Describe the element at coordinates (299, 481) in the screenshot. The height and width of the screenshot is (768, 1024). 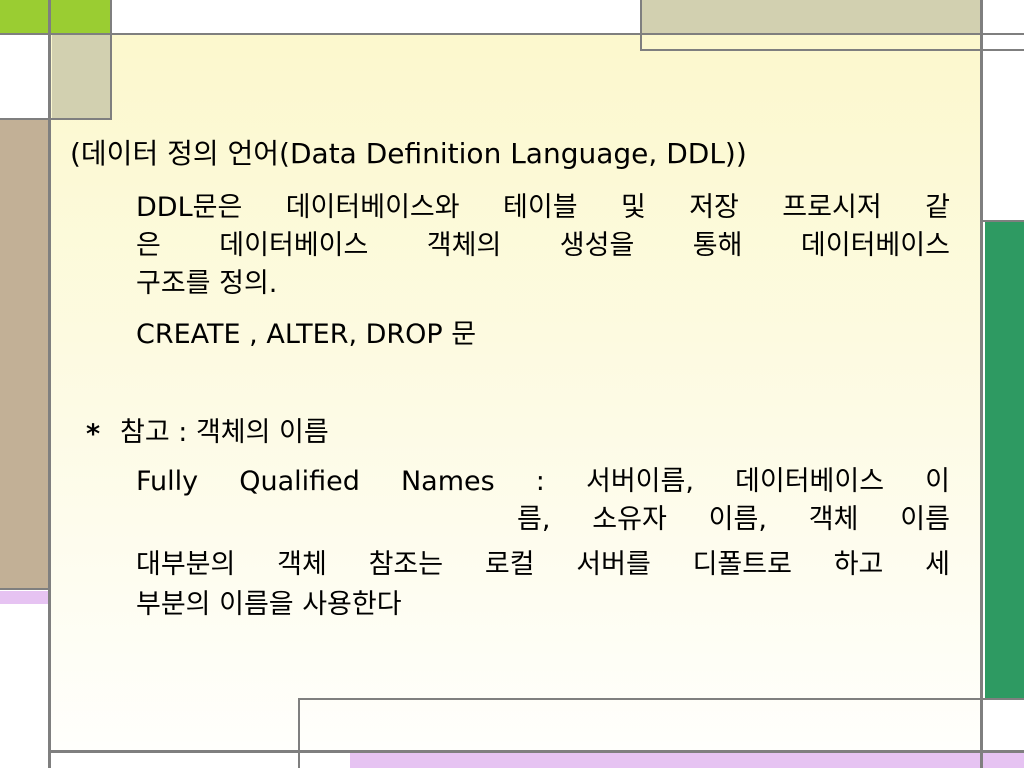
I see `word: Qualified` at that location.